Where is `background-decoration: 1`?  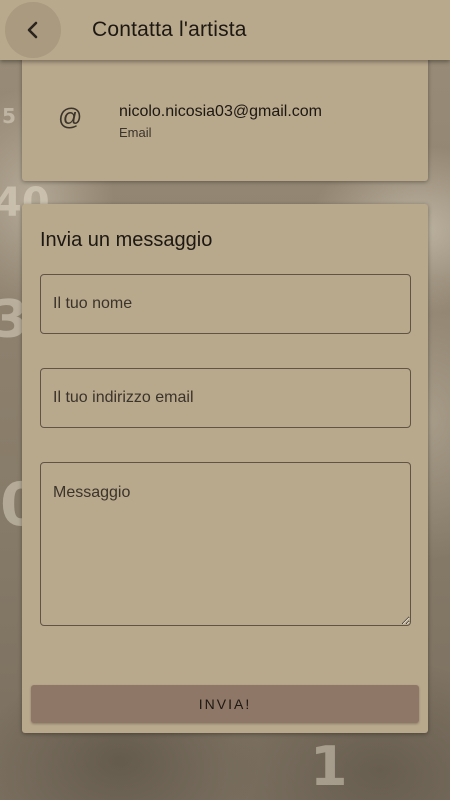
background-decoration: 1 is located at coordinates (329, 766).